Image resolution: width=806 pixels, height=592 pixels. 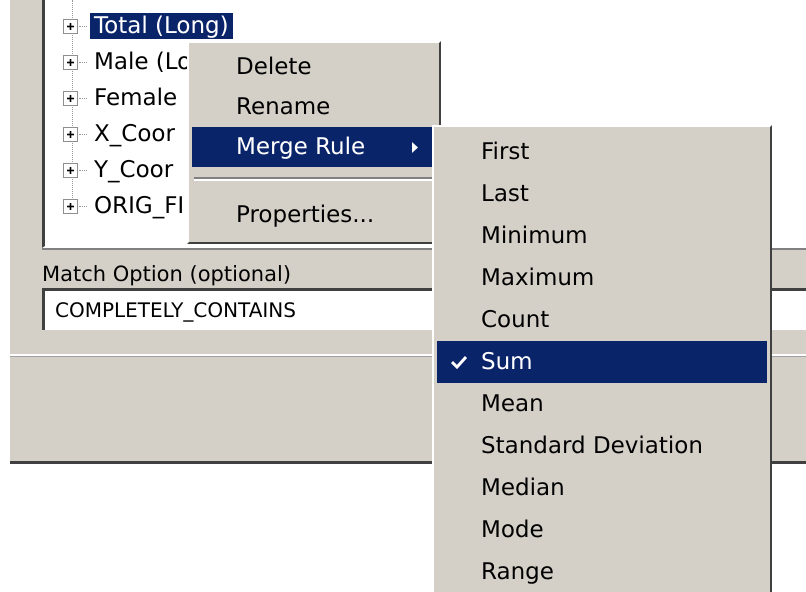 I want to click on tree-item: Y_Coor, so click(x=134, y=170).